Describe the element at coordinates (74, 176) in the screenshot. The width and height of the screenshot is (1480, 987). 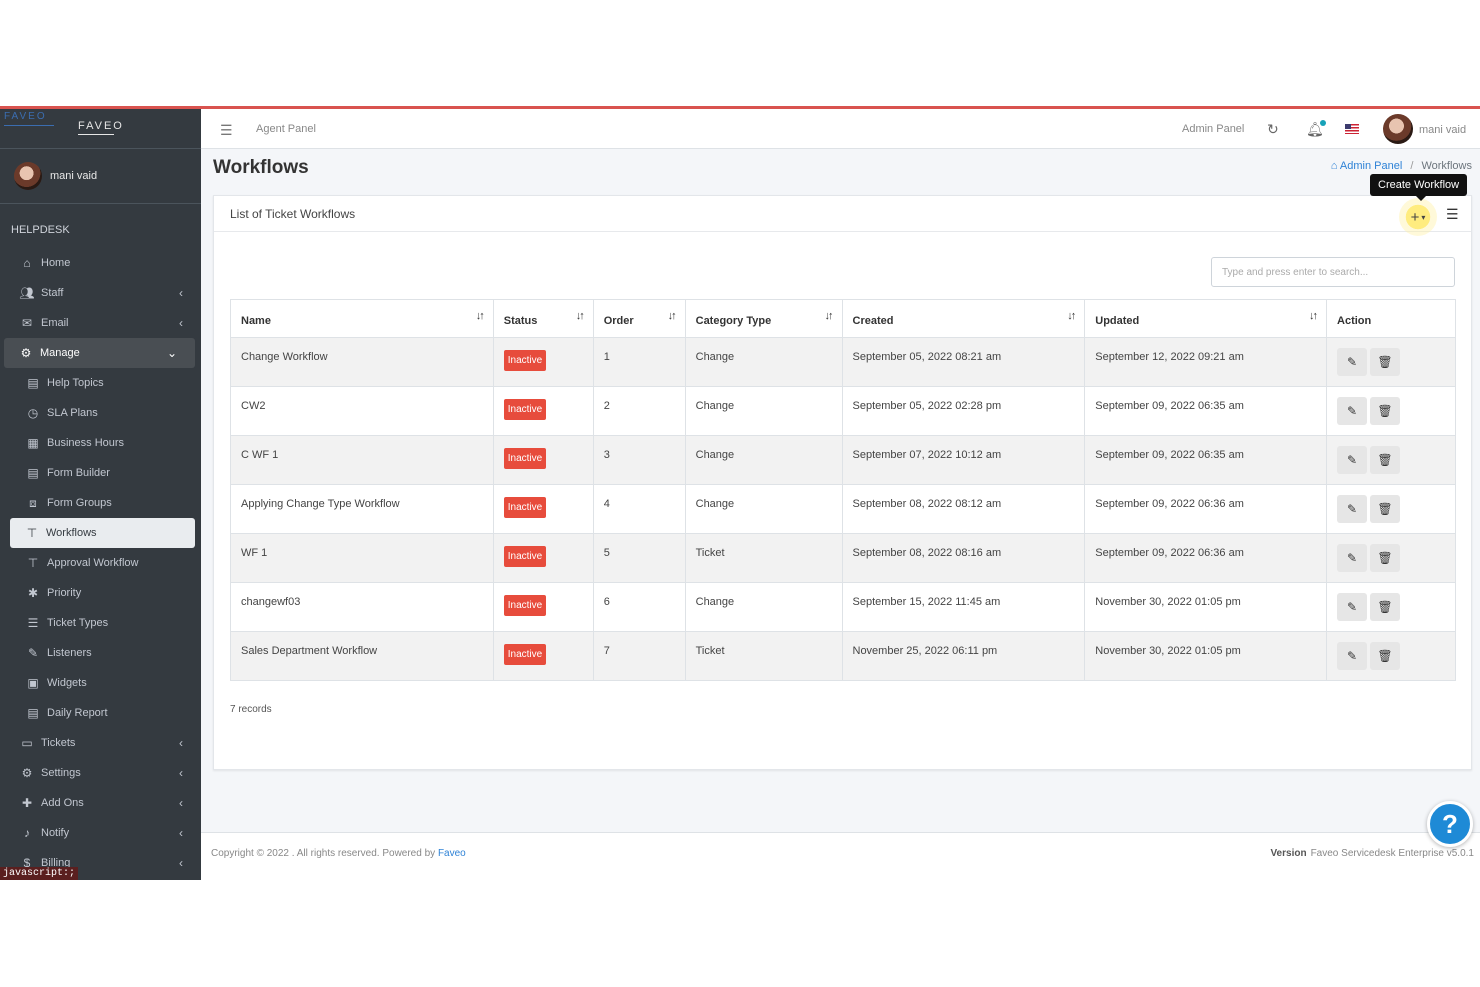
I see `sidebar-user-name: mani vaid` at that location.